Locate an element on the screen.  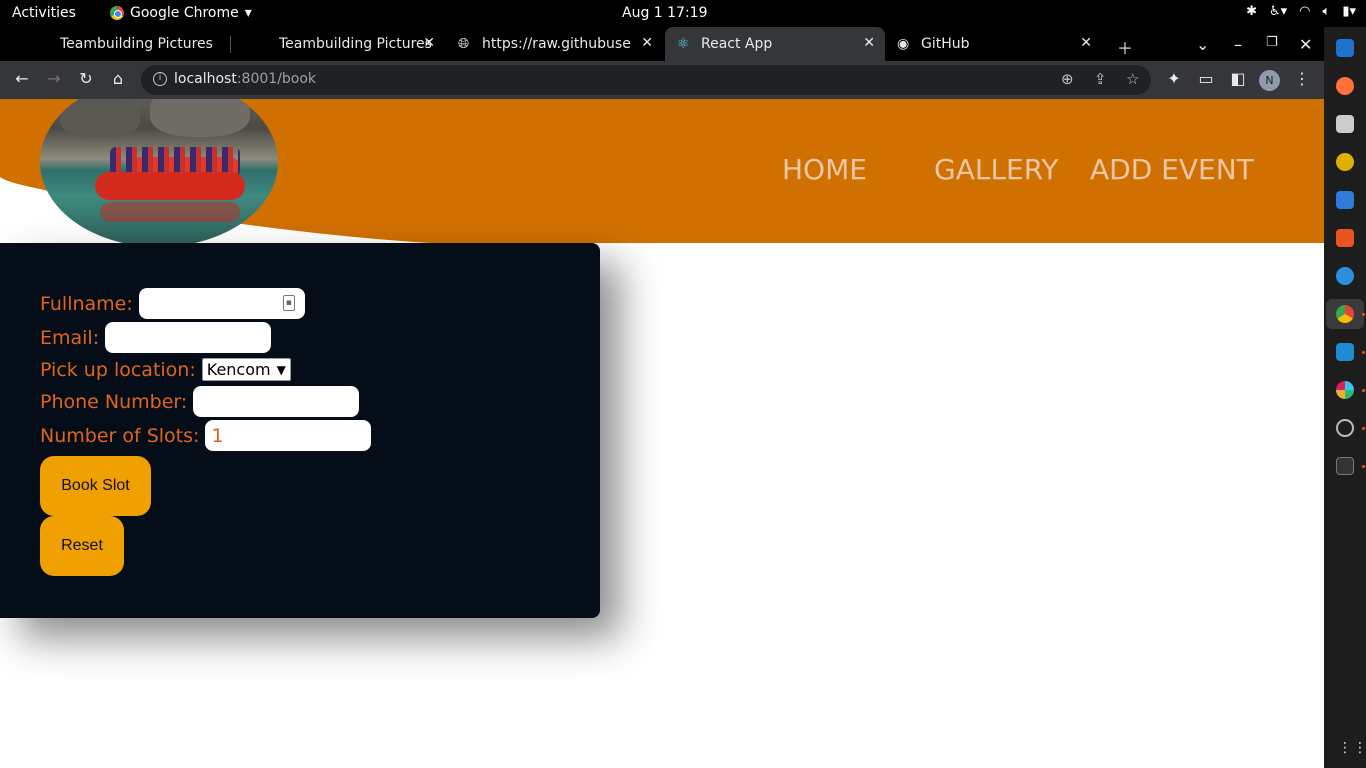
nav-gallery-link: GALLERY is located at coordinates (996, 169).